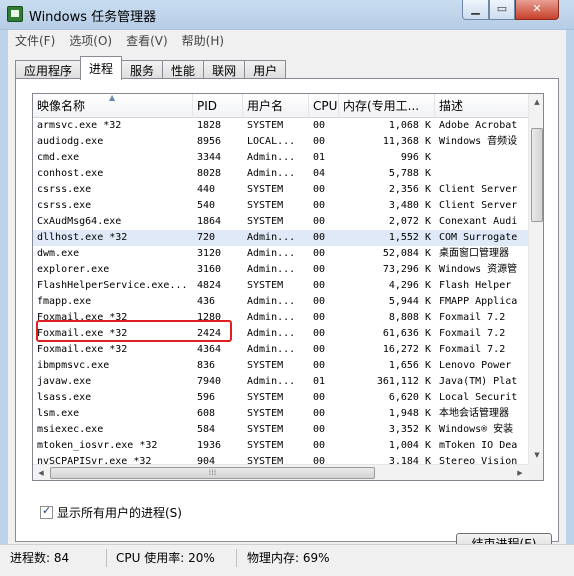 The width and height of the screenshot is (574, 576). What do you see at coordinates (324, 106) in the screenshot?
I see `column-cpu: CPU` at bounding box center [324, 106].